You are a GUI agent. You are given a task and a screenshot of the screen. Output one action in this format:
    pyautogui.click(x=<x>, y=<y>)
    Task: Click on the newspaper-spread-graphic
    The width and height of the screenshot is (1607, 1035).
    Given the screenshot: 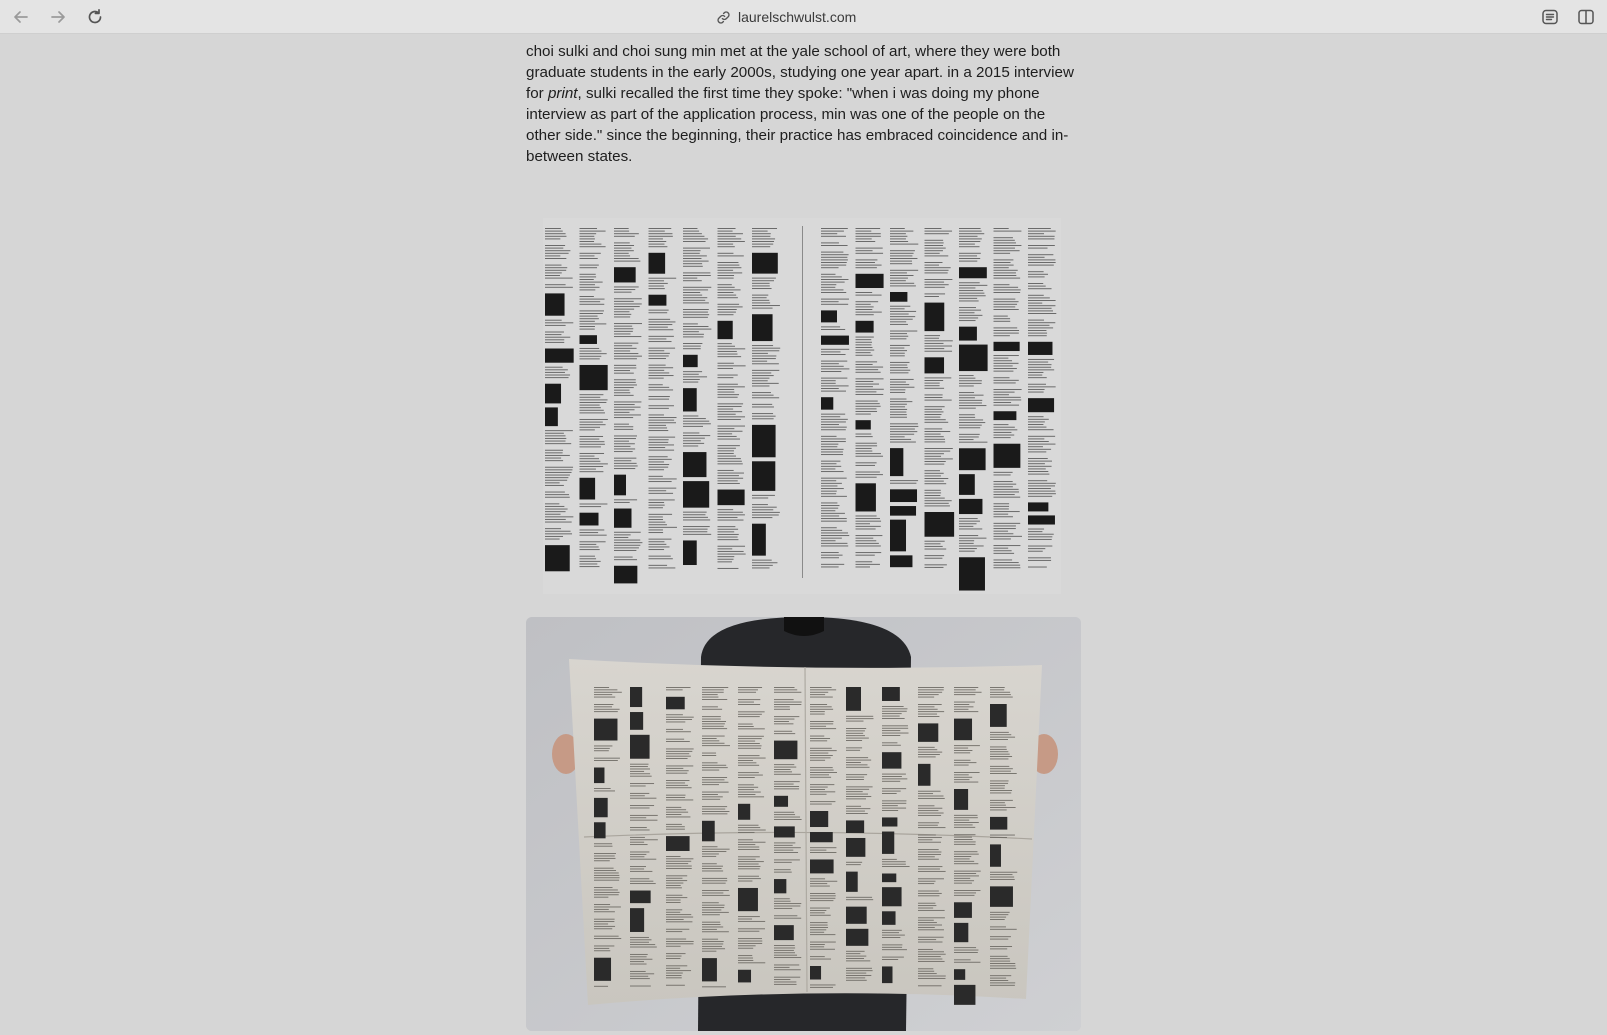 What is the action you would take?
    pyautogui.click(x=801, y=408)
    